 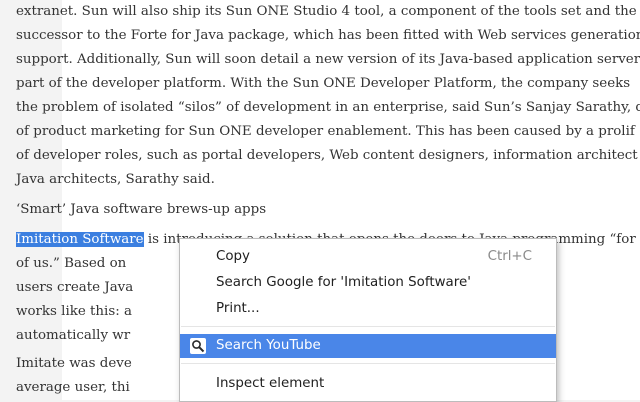 I want to click on article-line: automatically wr, so click(x=73, y=335).